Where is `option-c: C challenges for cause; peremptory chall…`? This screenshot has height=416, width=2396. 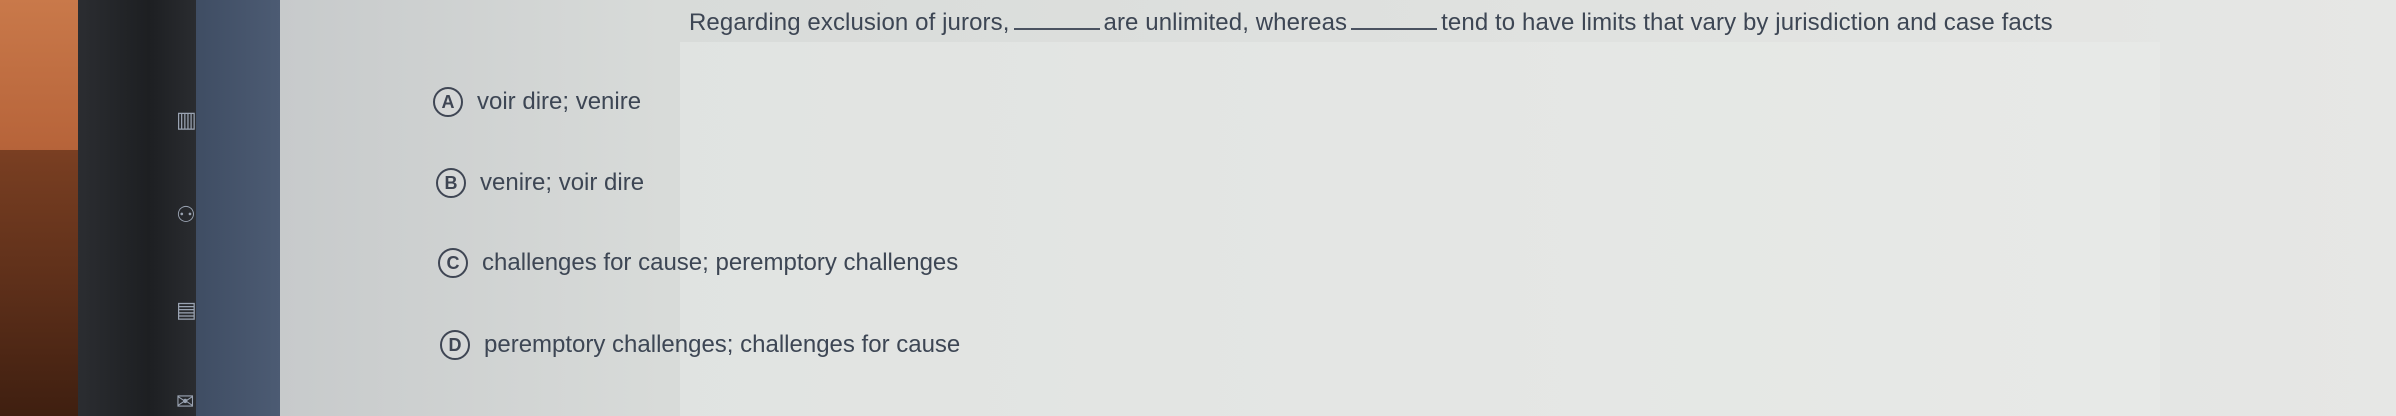 option-c: C challenges for cause; peremptory chall… is located at coordinates (698, 263).